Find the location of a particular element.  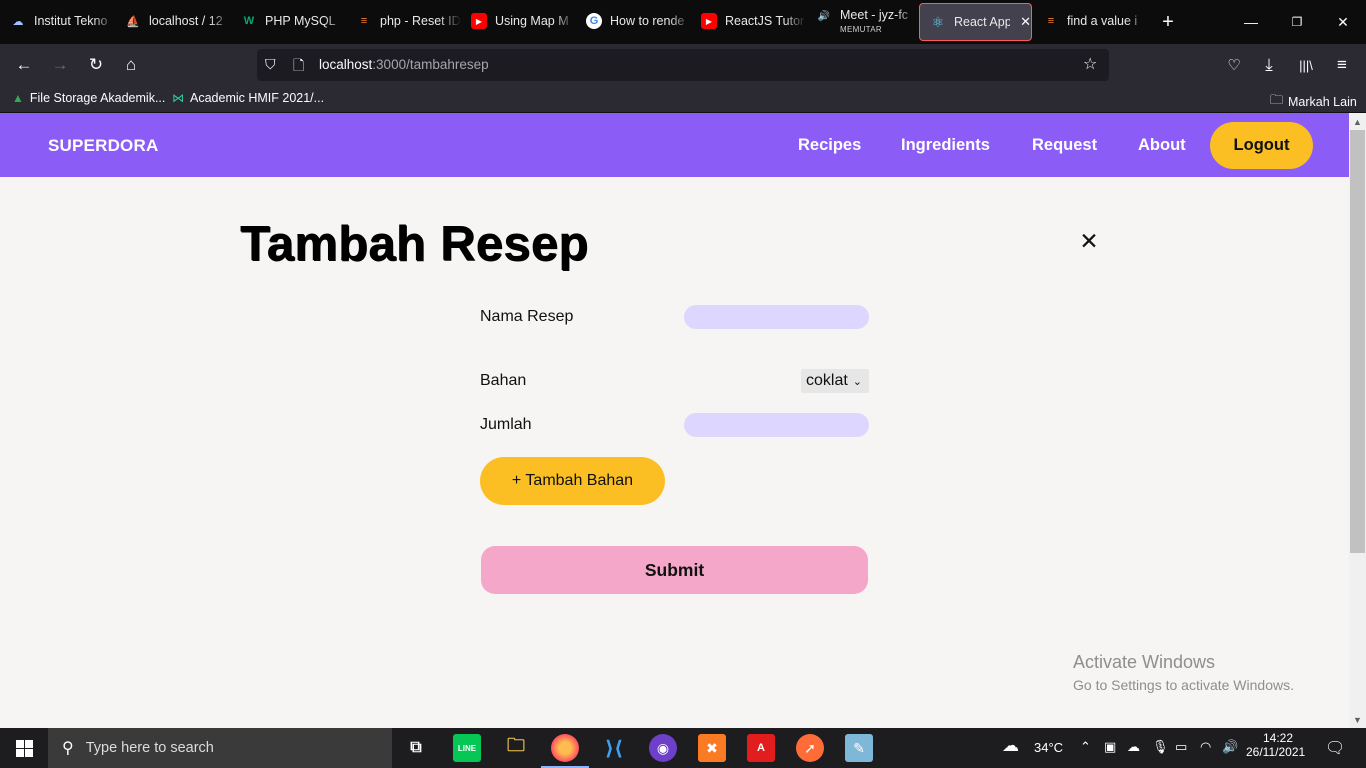

volume-icon: 🔊 is located at coordinates (1230, 747).